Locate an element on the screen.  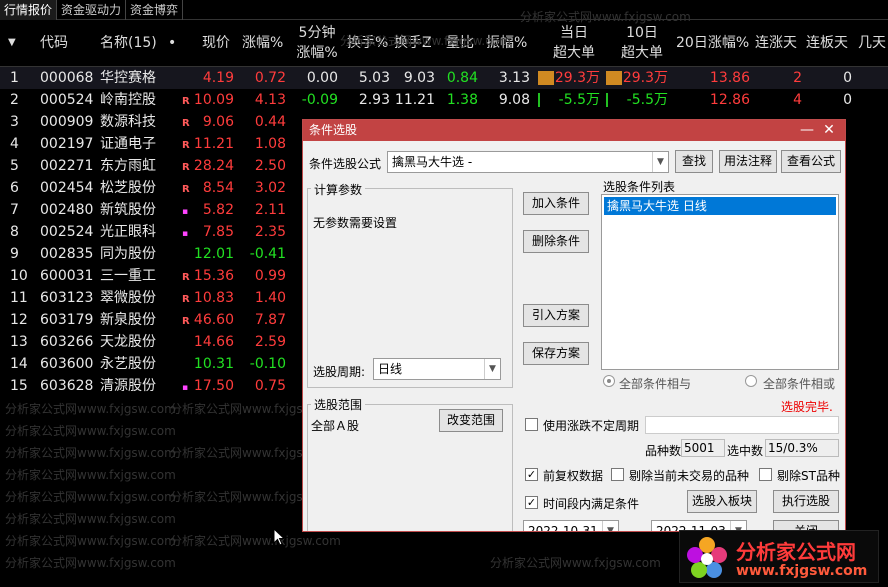
run-screener-button: 执行选股 is located at coordinates (806, 501).